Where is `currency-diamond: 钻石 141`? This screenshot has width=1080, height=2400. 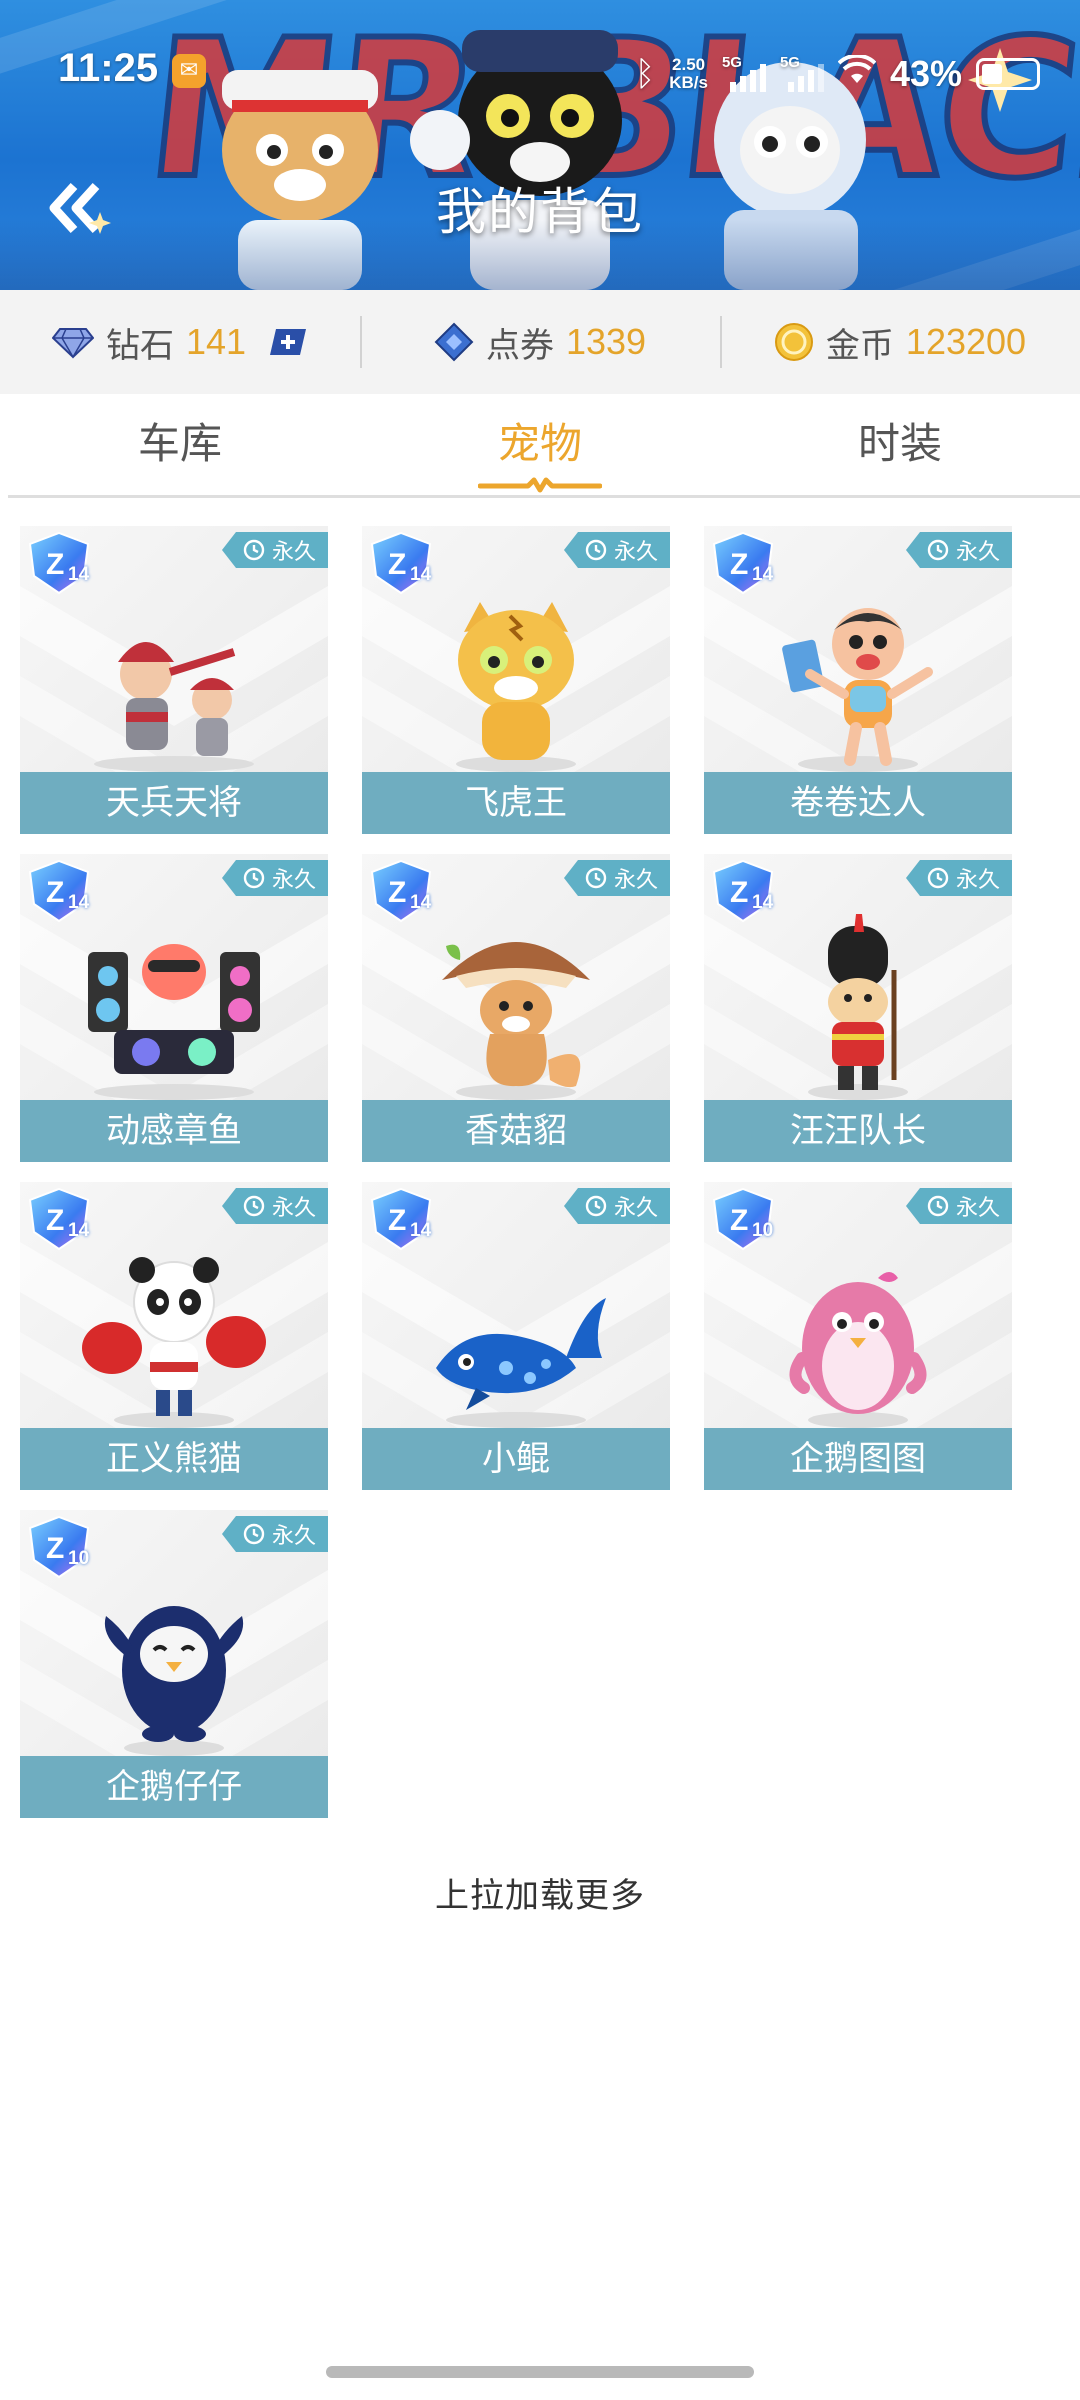 currency-diamond: 钻石 141 is located at coordinates (180, 342).